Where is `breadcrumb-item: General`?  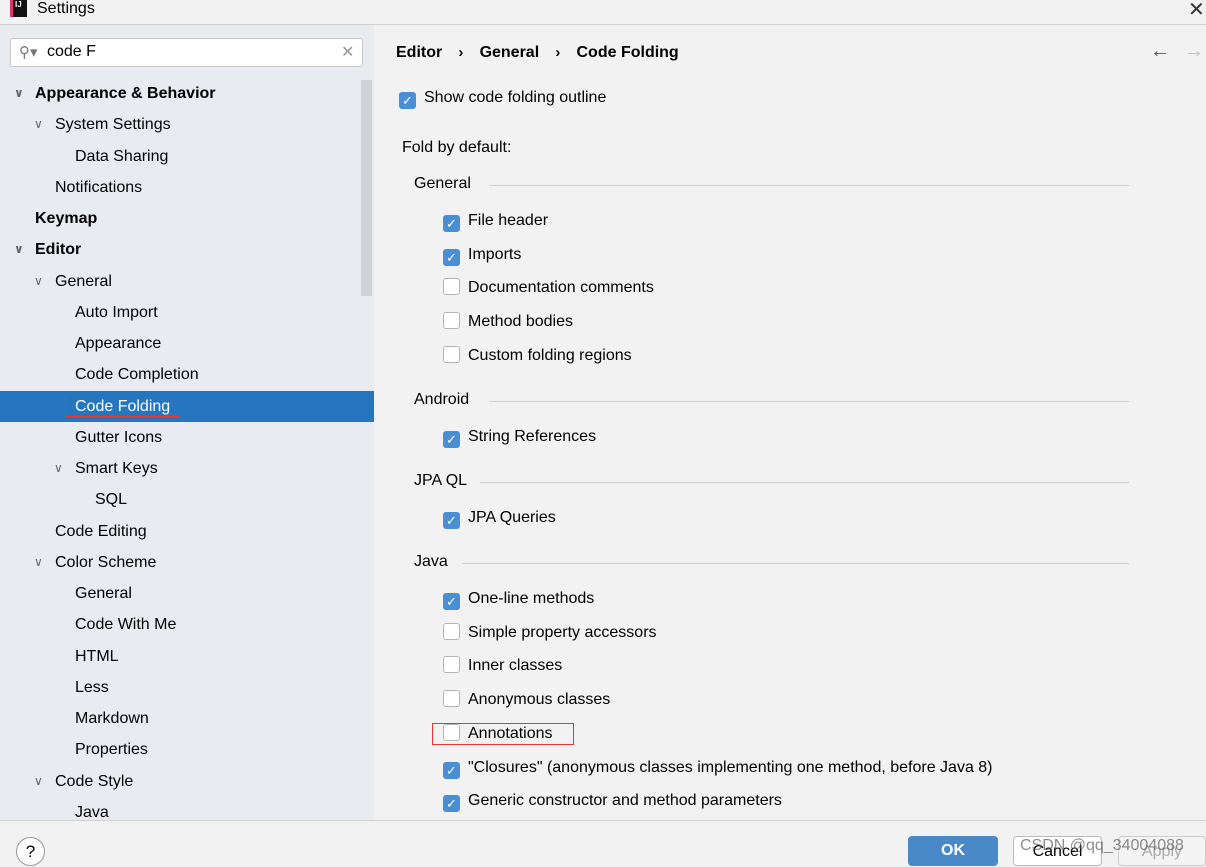
breadcrumb-item: General is located at coordinates (510, 52).